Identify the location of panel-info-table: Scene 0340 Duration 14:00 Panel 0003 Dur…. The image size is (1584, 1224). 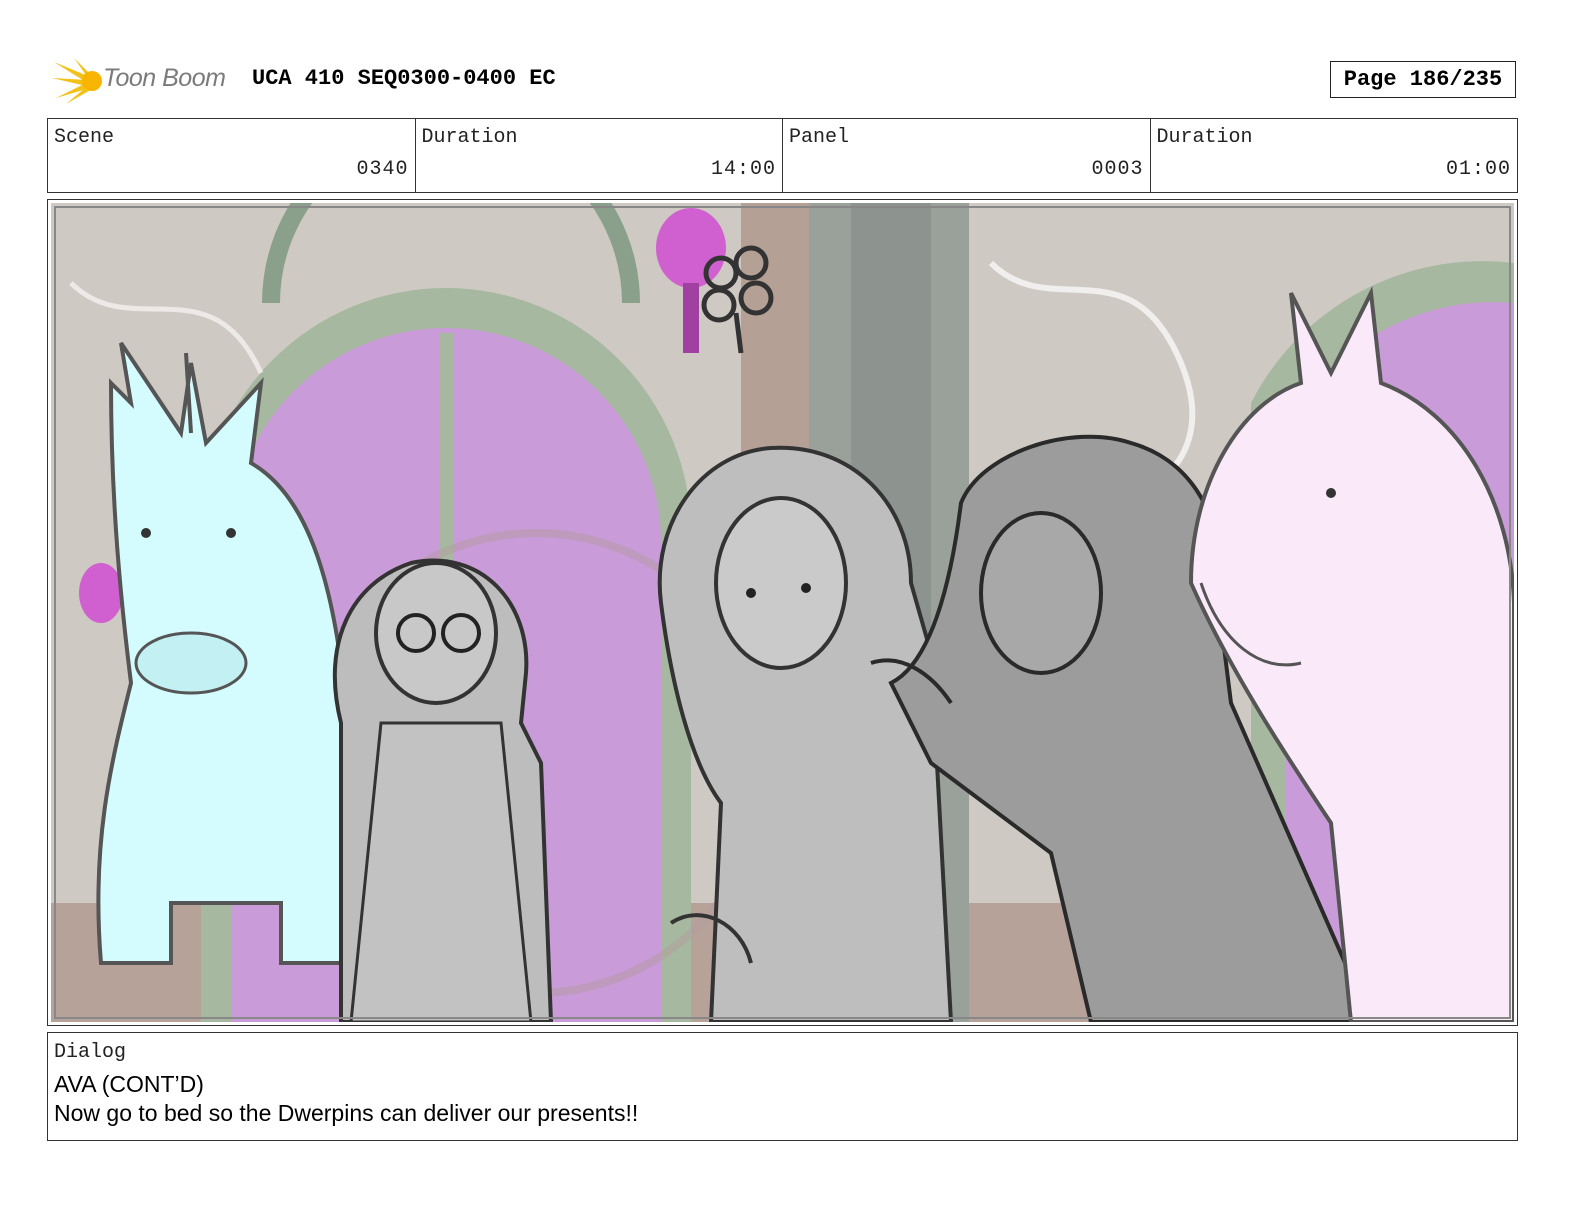
(782, 155).